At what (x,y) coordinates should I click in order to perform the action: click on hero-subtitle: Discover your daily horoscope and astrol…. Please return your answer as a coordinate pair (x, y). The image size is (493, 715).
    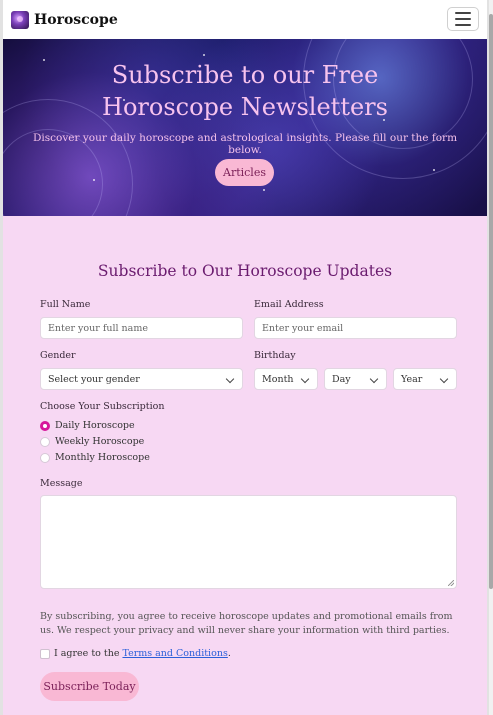
    Looking at the image, I should click on (245, 144).